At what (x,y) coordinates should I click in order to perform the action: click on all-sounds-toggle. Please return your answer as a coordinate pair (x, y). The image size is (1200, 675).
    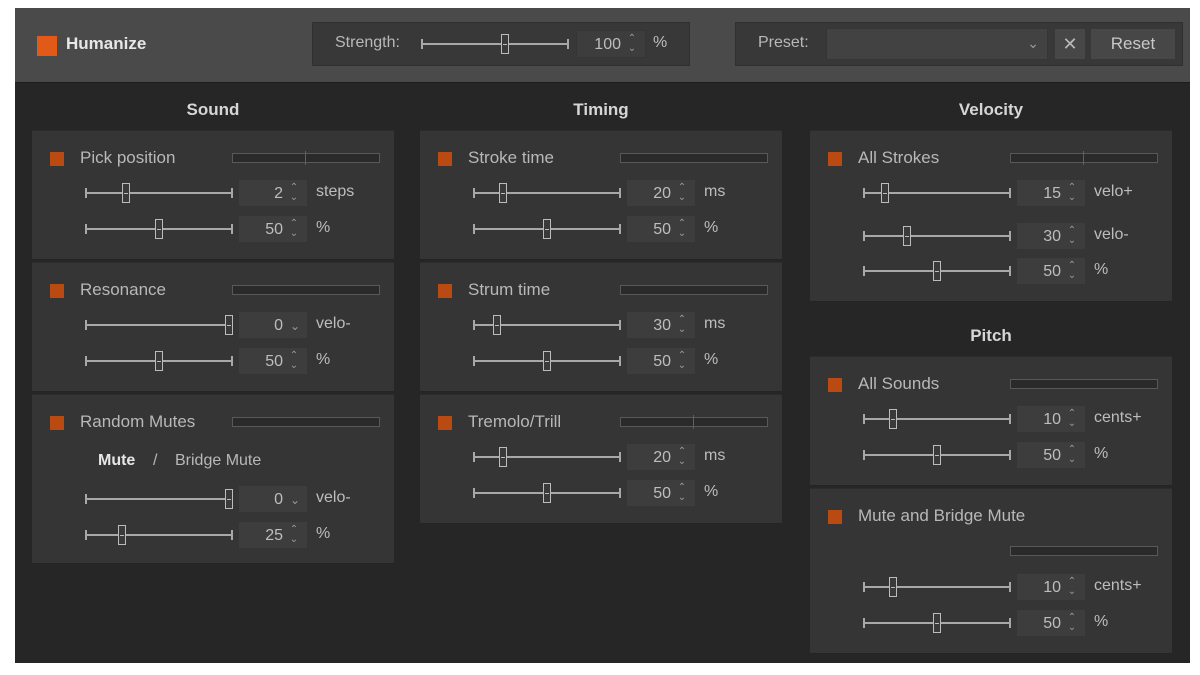
    Looking at the image, I should click on (835, 385).